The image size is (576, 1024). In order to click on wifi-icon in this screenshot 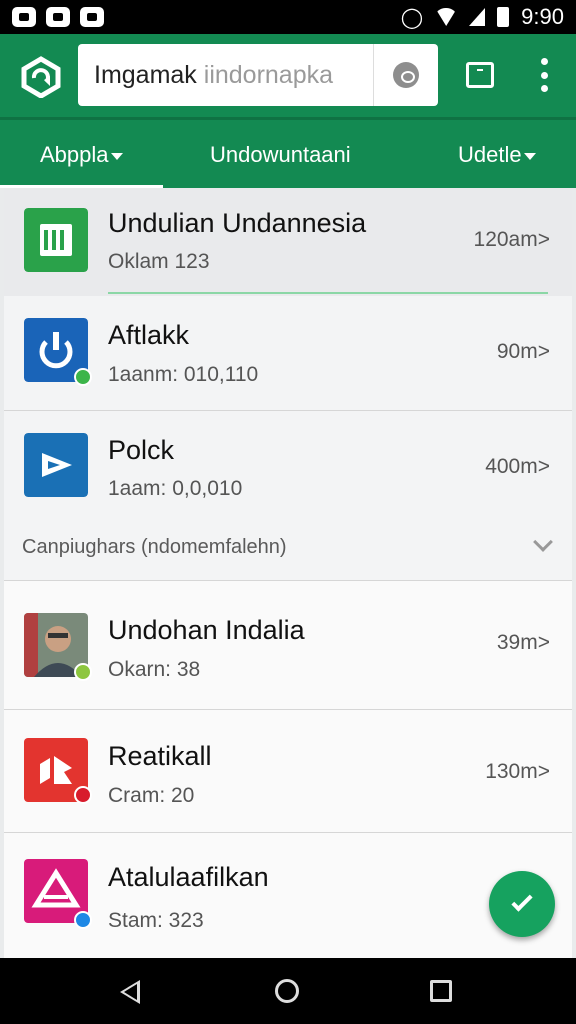, I will do `click(446, 17)`.